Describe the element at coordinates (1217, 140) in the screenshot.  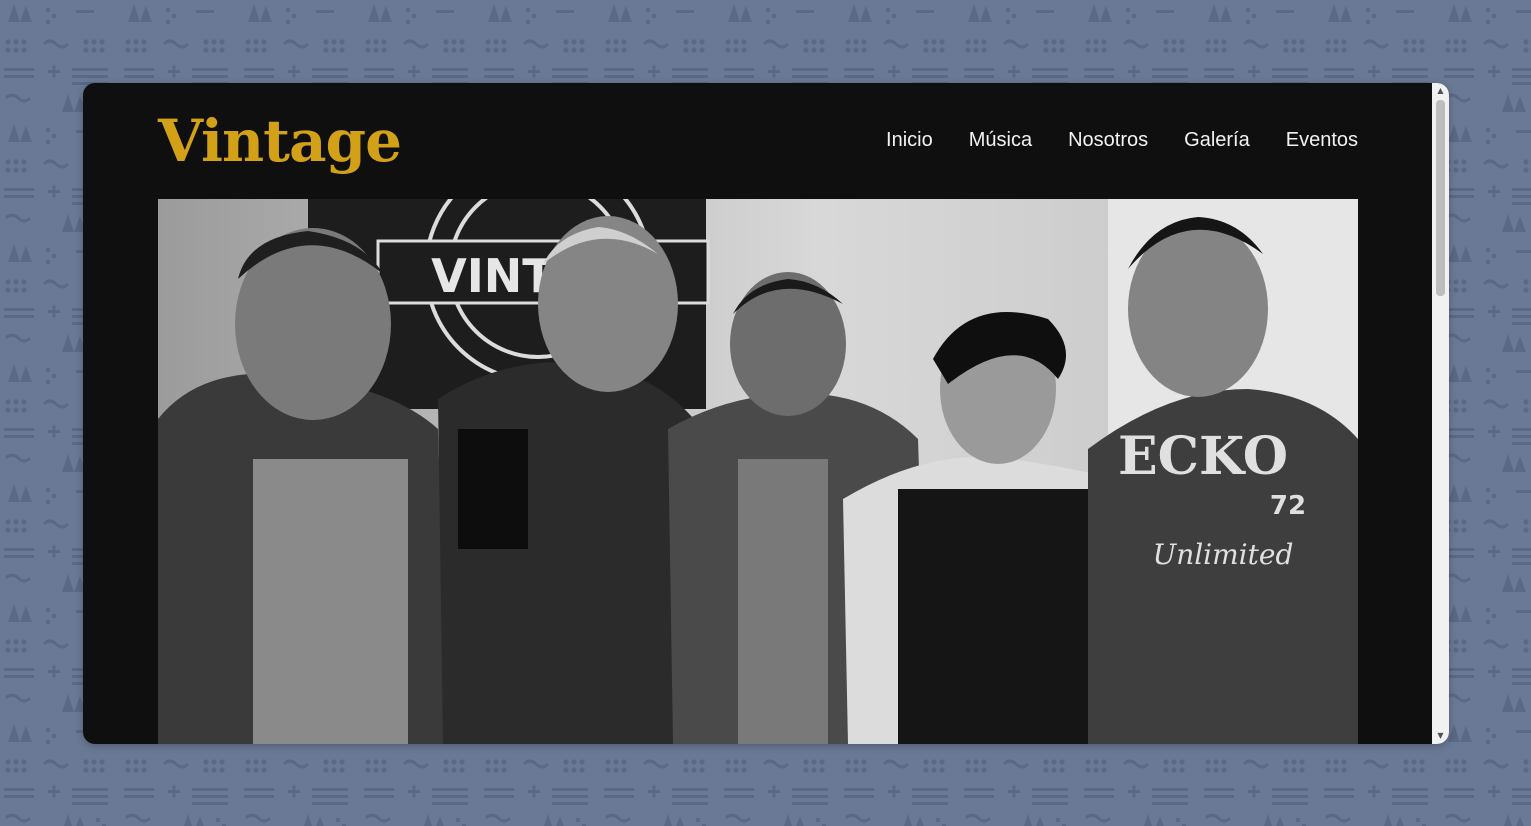
I see `nav-galeria: Galería` at that location.